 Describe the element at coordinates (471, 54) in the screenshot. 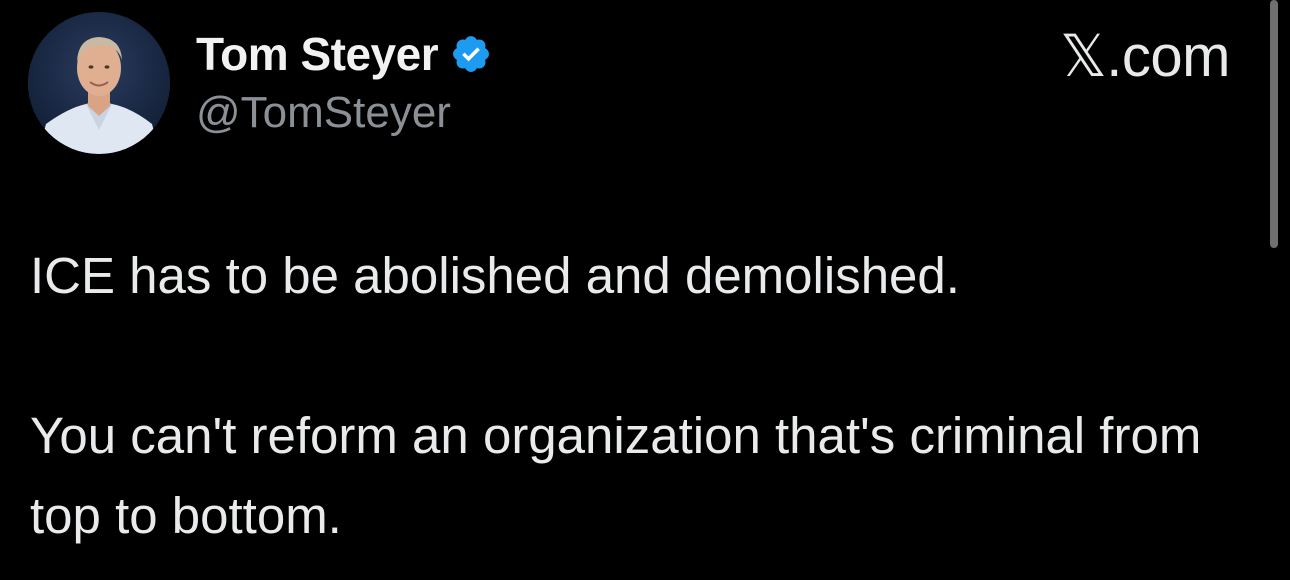

I see `verified-badge-icon` at that location.